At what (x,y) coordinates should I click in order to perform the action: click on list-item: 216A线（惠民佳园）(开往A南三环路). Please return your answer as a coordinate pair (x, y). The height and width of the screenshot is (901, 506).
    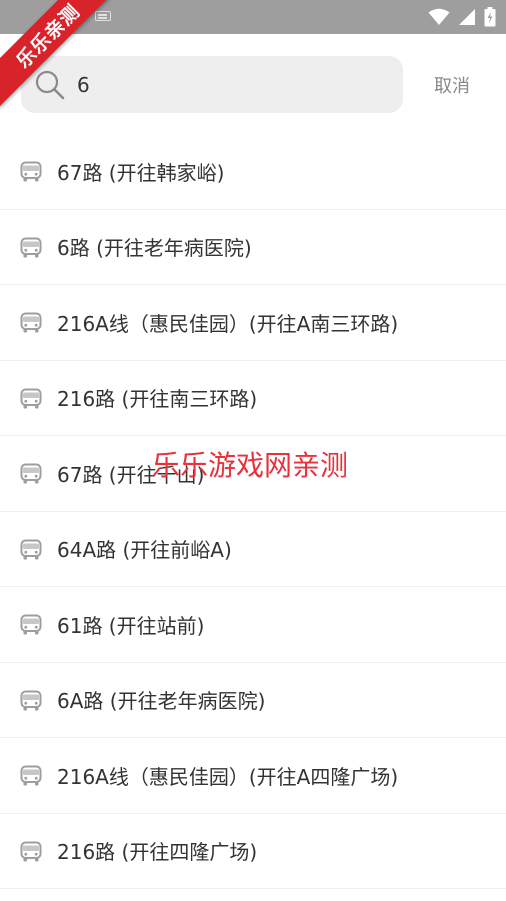
    Looking at the image, I should click on (253, 323).